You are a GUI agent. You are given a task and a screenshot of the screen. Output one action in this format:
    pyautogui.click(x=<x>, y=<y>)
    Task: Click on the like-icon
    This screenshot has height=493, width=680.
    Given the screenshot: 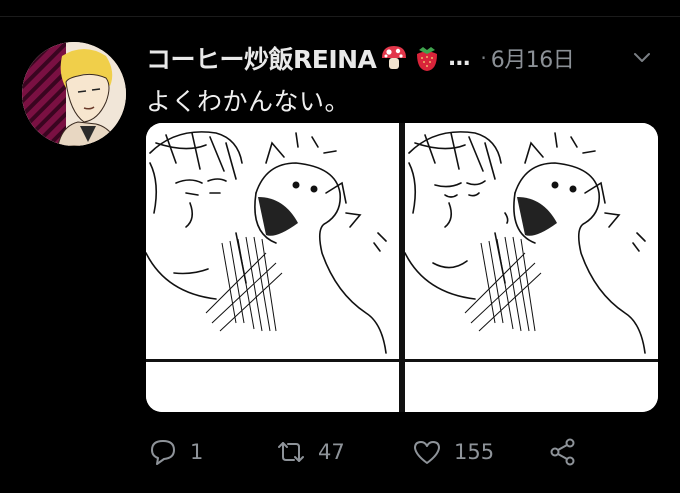 What is the action you would take?
    pyautogui.click(x=427, y=452)
    